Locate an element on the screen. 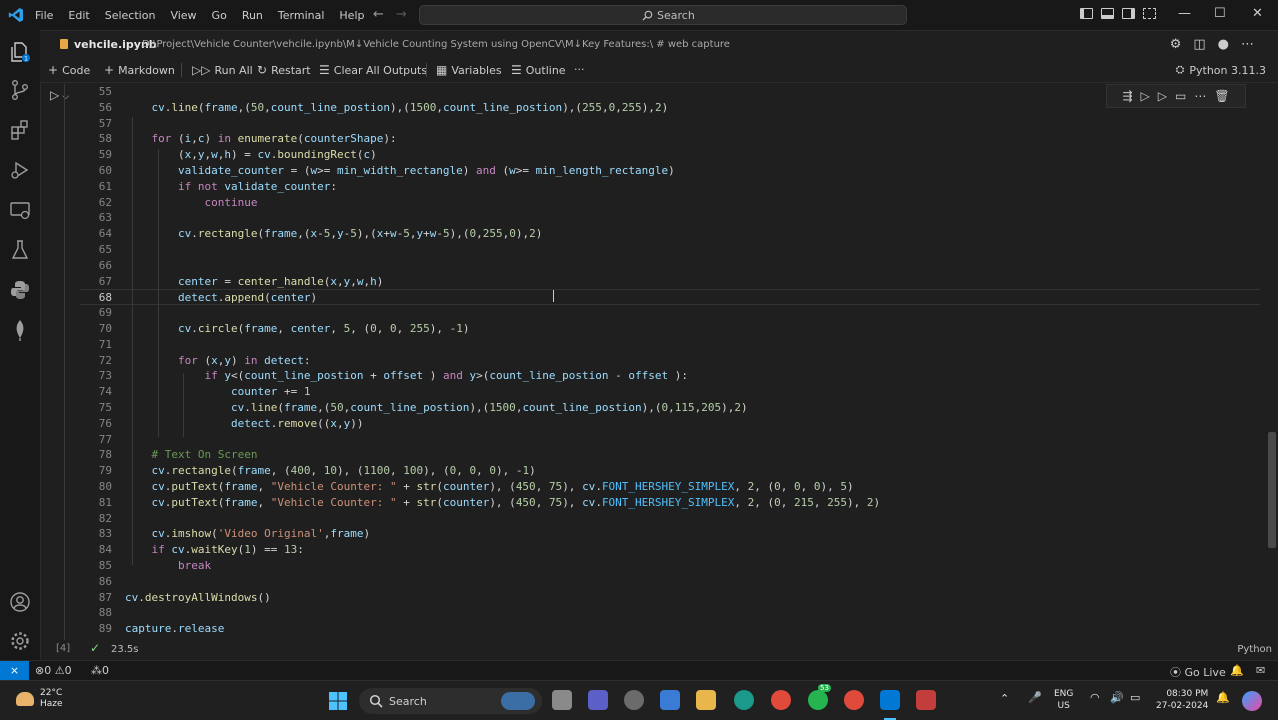 The width and height of the screenshot is (1278, 720). battery-icon: ▭ is located at coordinates (1135, 698).